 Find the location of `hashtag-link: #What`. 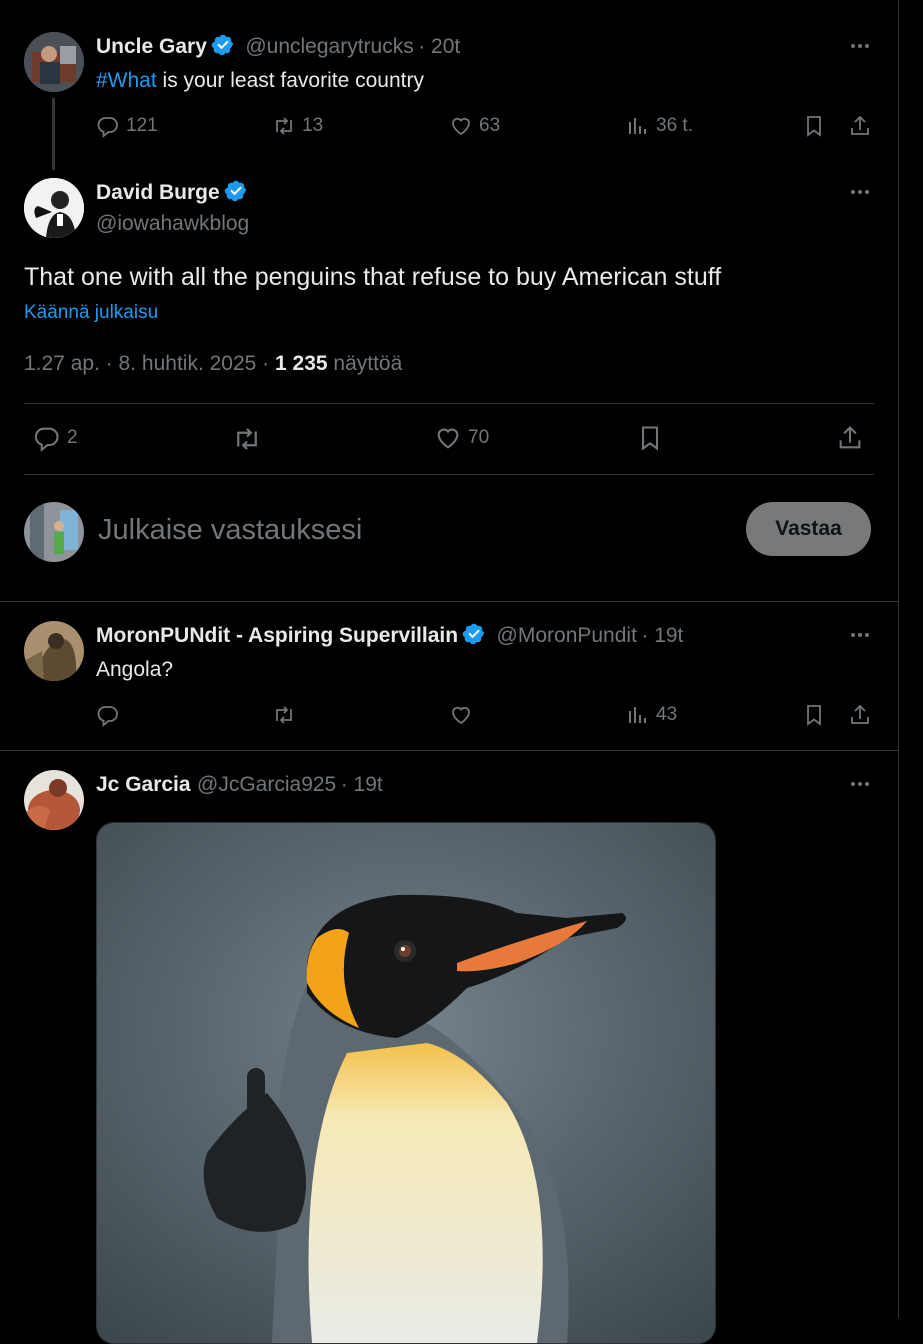

hashtag-link: #What is located at coordinates (126, 80).